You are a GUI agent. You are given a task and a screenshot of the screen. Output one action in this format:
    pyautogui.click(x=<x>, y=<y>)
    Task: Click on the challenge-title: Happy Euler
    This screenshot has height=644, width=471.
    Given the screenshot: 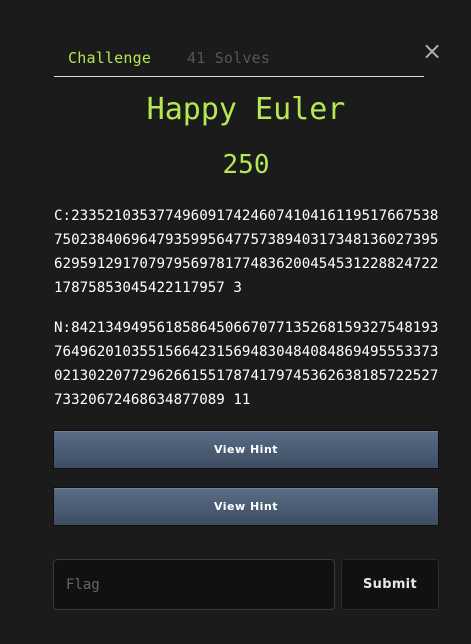 What is the action you would take?
    pyautogui.click(x=246, y=109)
    